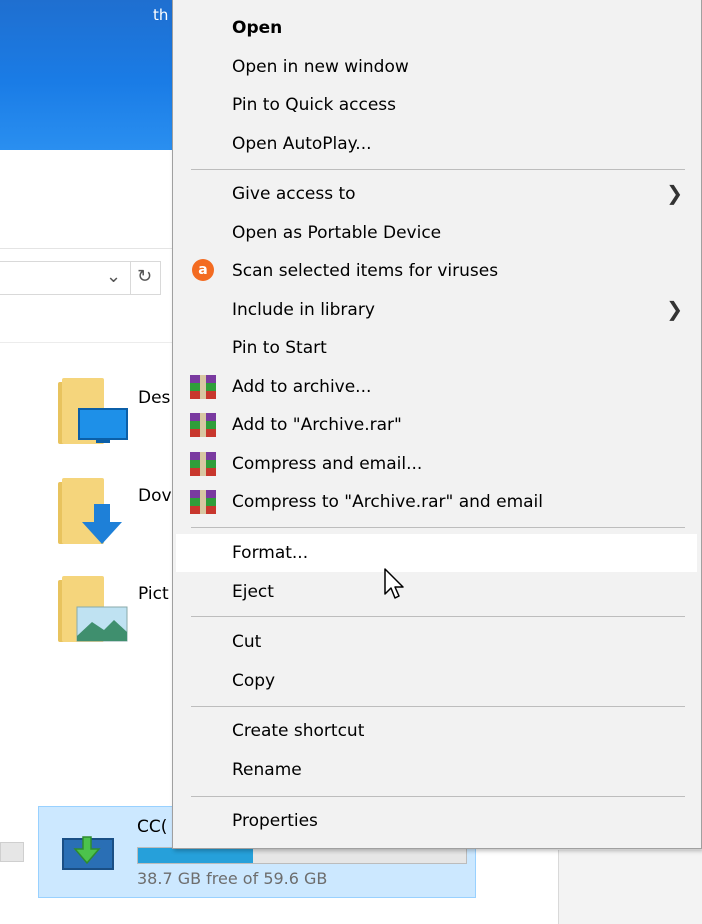 The image size is (702, 924). Describe the element at coordinates (155, 496) in the screenshot. I see `folder-label-downloads: Dov` at that location.